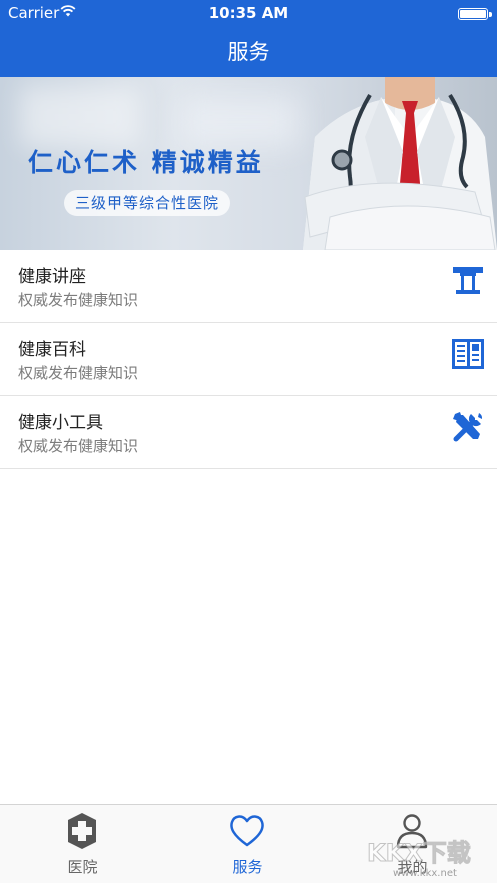 This screenshot has width=497, height=883. I want to click on navigation-header: Carrier 10:35 AM 服务, so click(248, 38).